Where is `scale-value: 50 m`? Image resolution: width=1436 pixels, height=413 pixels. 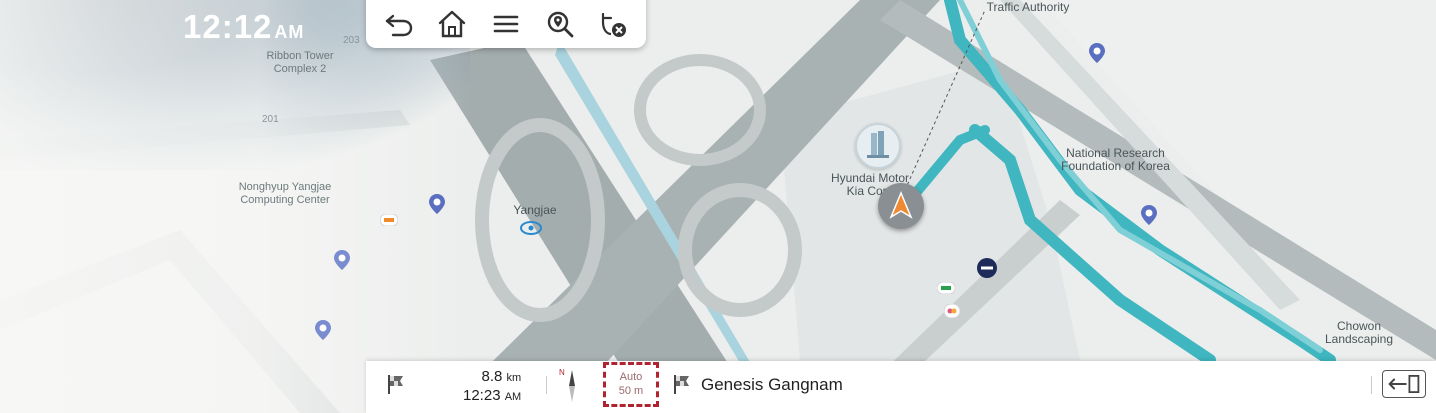
scale-value: 50 m is located at coordinates (631, 391).